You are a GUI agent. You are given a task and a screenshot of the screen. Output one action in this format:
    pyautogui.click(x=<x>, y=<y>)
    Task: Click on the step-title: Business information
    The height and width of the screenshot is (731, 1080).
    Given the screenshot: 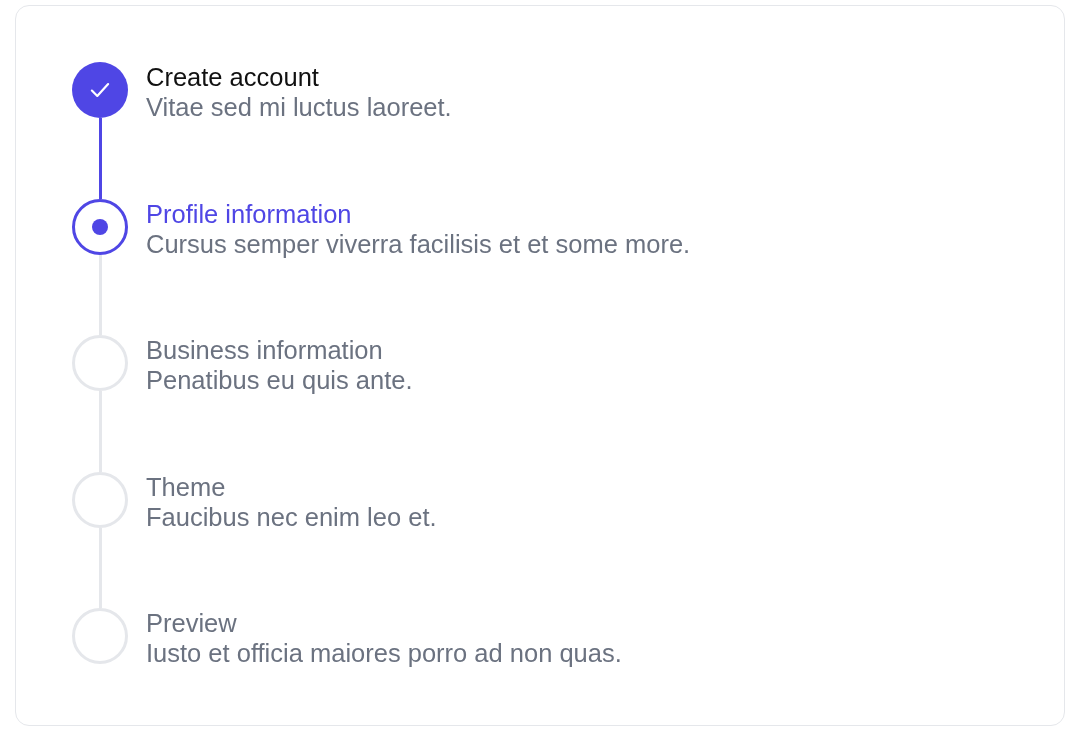 What is the action you would take?
    pyautogui.click(x=264, y=350)
    